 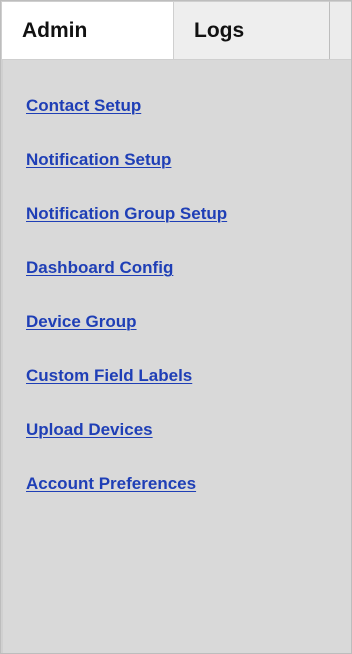 What do you see at coordinates (111, 483) in the screenshot?
I see `account-preferences-link: Account Preferences` at bounding box center [111, 483].